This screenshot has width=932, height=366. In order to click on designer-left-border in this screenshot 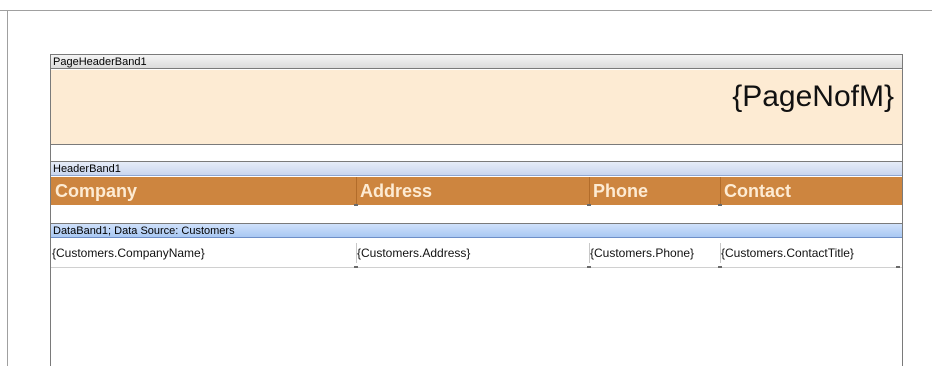, I will do `click(7, 188)`.